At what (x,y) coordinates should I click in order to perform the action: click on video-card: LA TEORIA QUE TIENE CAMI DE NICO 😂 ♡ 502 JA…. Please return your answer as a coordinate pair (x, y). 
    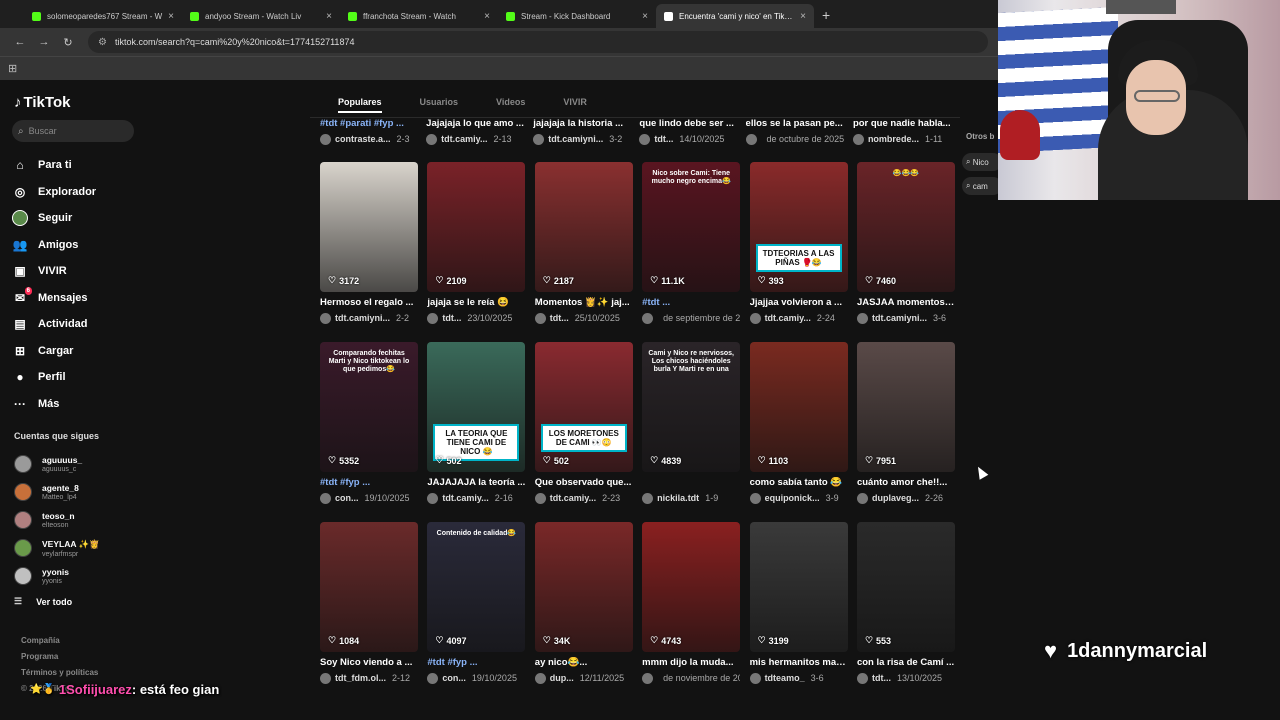
    Looking at the image, I should click on (476, 423).